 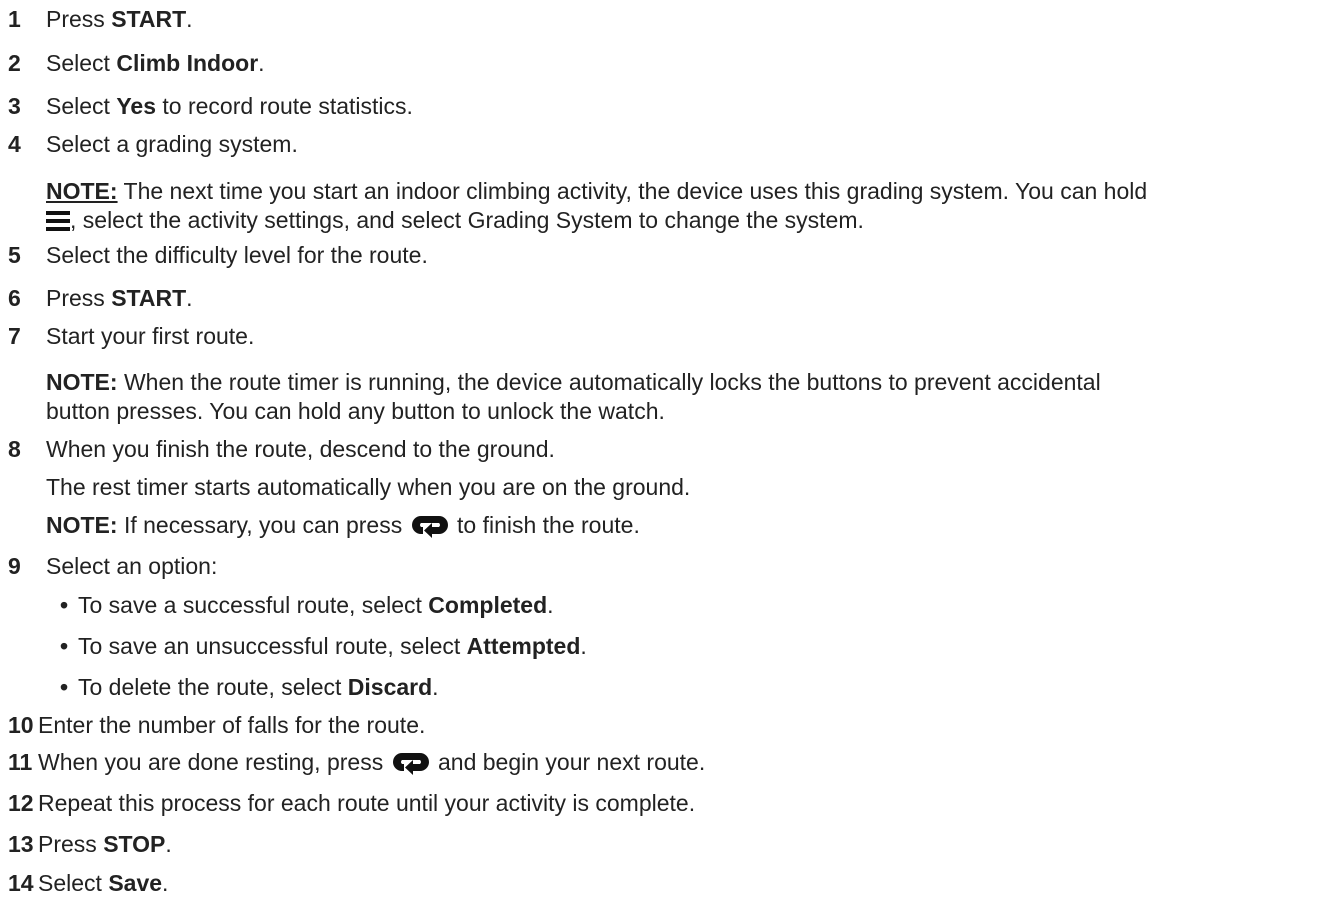 I want to click on step-text: Enter the number of falls for the route., so click(x=232, y=725).